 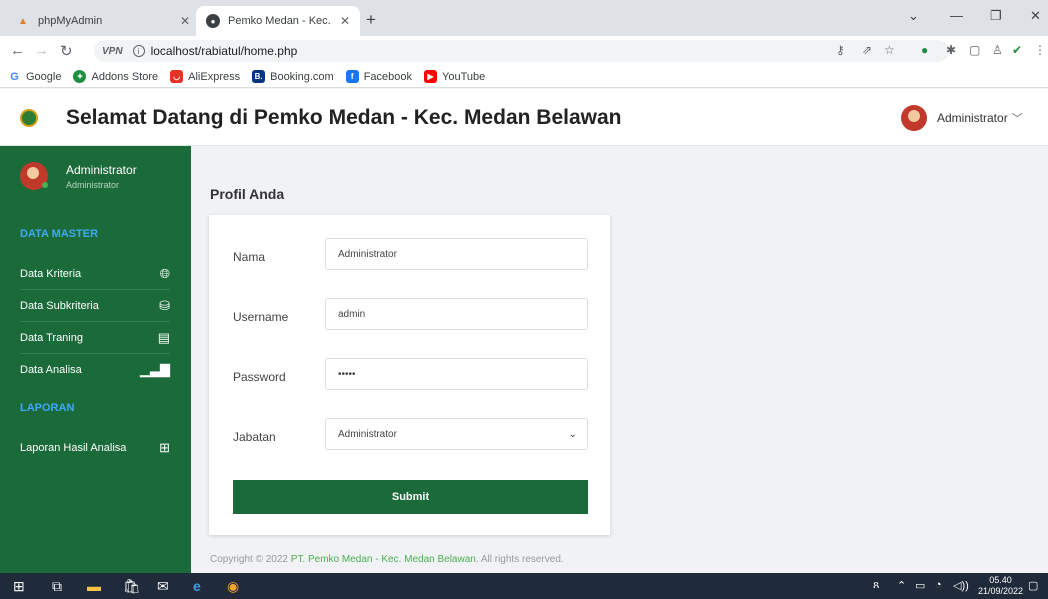 What do you see at coordinates (456, 254) in the screenshot?
I see `nama-field: Administrator` at bounding box center [456, 254].